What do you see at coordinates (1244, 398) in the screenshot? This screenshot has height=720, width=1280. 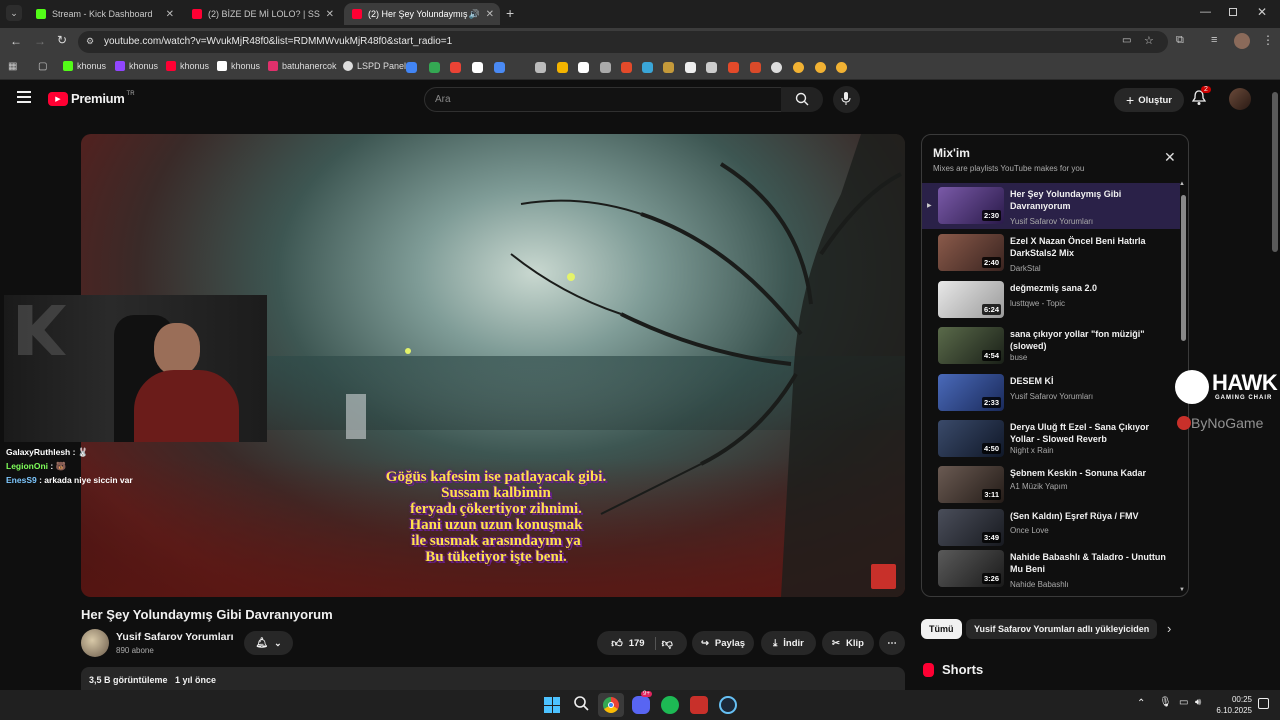 I see `sponsor-sub: GAMING CHAIR` at bounding box center [1244, 398].